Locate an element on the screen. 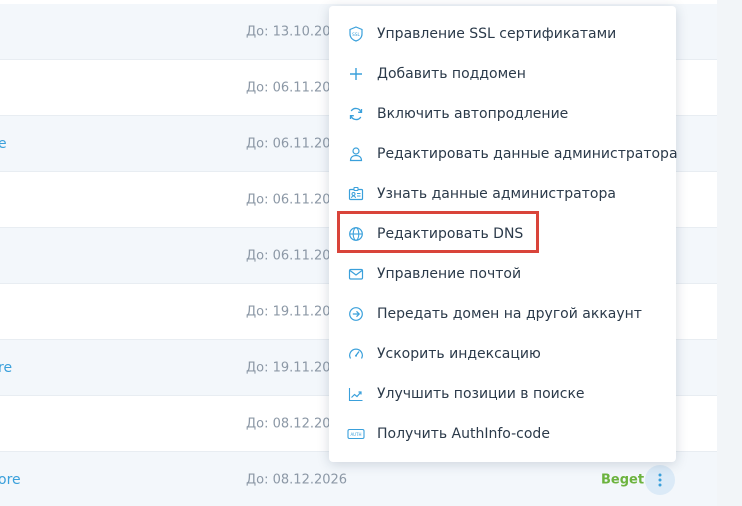 Image resolution: width=742 pixels, height=506 pixels. menu-item-improve-search: Улучшить позиции в поиске is located at coordinates (502, 394).